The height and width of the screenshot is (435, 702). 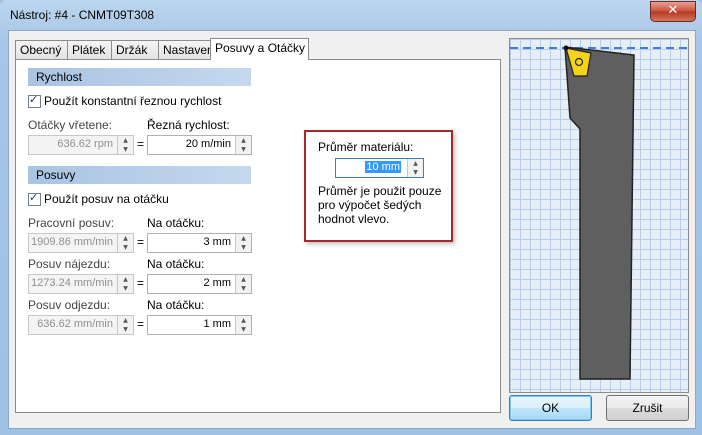 I want to click on material-diameter-spinner: 10 mm ▲ ▼, so click(x=379, y=168).